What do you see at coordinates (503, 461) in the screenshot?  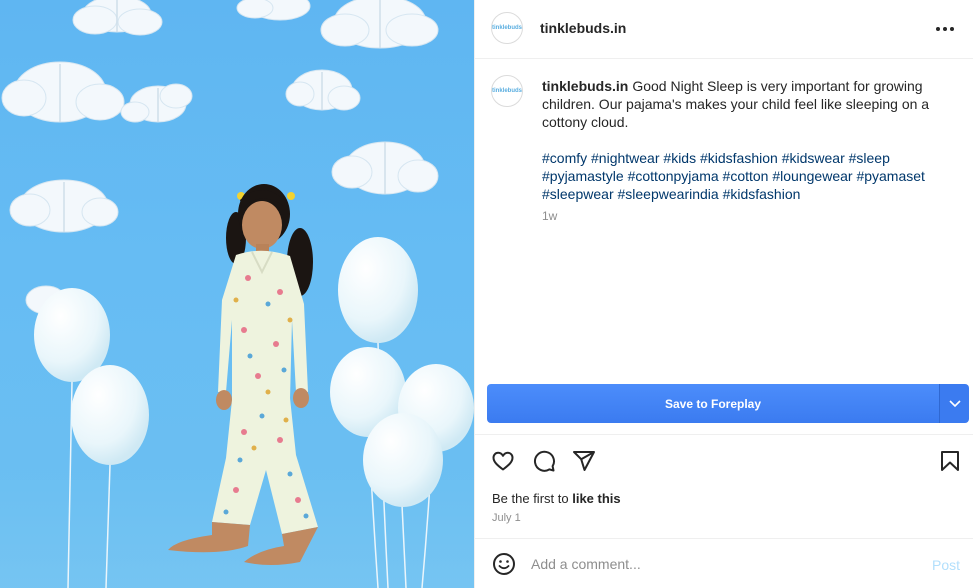 I see `heart-icon` at bounding box center [503, 461].